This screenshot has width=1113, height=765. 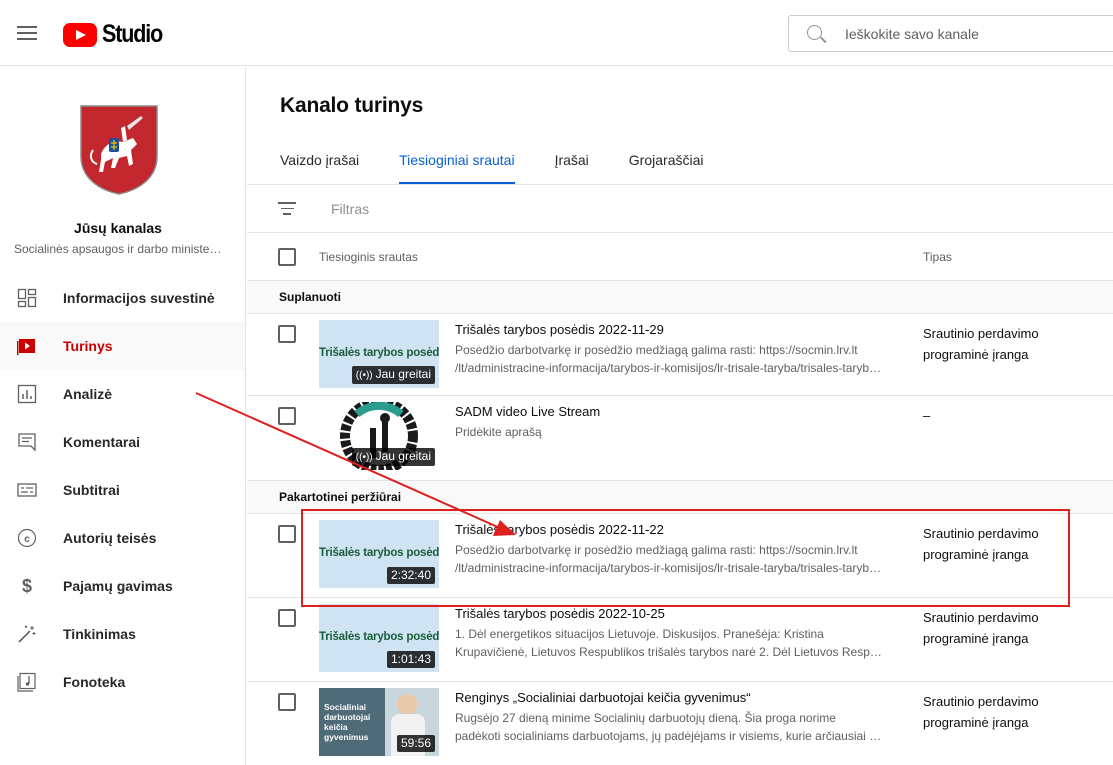 I want to click on duration-badge: 1:01:43, so click(x=410, y=659).